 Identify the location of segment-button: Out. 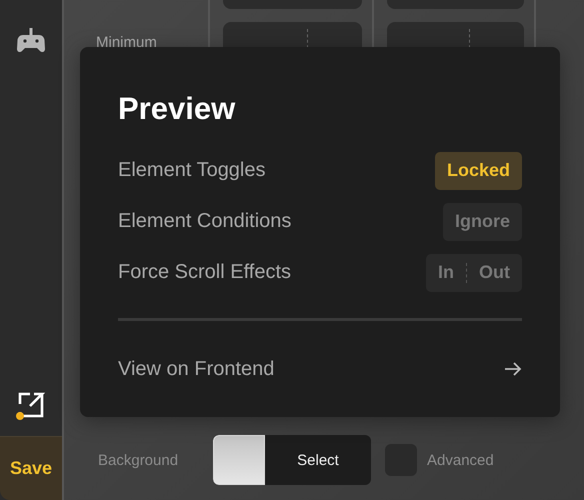
(494, 273).